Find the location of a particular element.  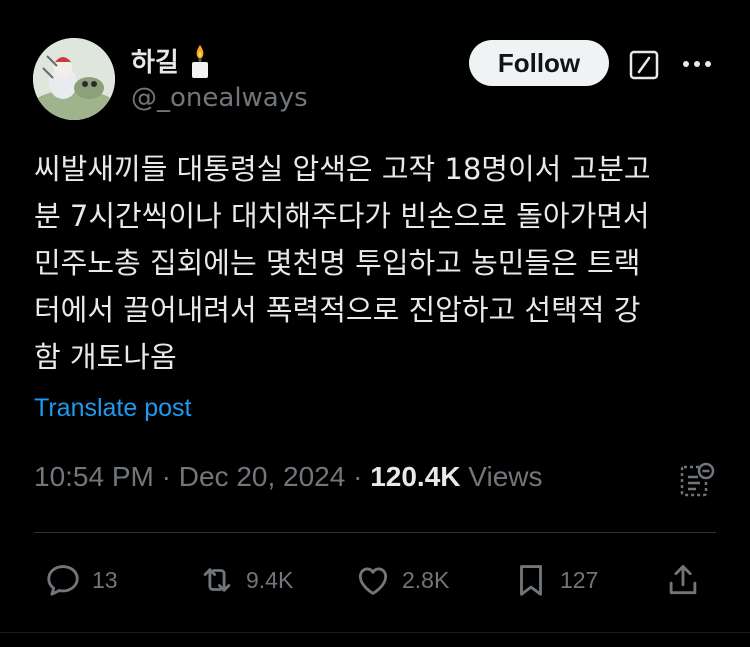

like-count: 2.8K is located at coordinates (426, 579).